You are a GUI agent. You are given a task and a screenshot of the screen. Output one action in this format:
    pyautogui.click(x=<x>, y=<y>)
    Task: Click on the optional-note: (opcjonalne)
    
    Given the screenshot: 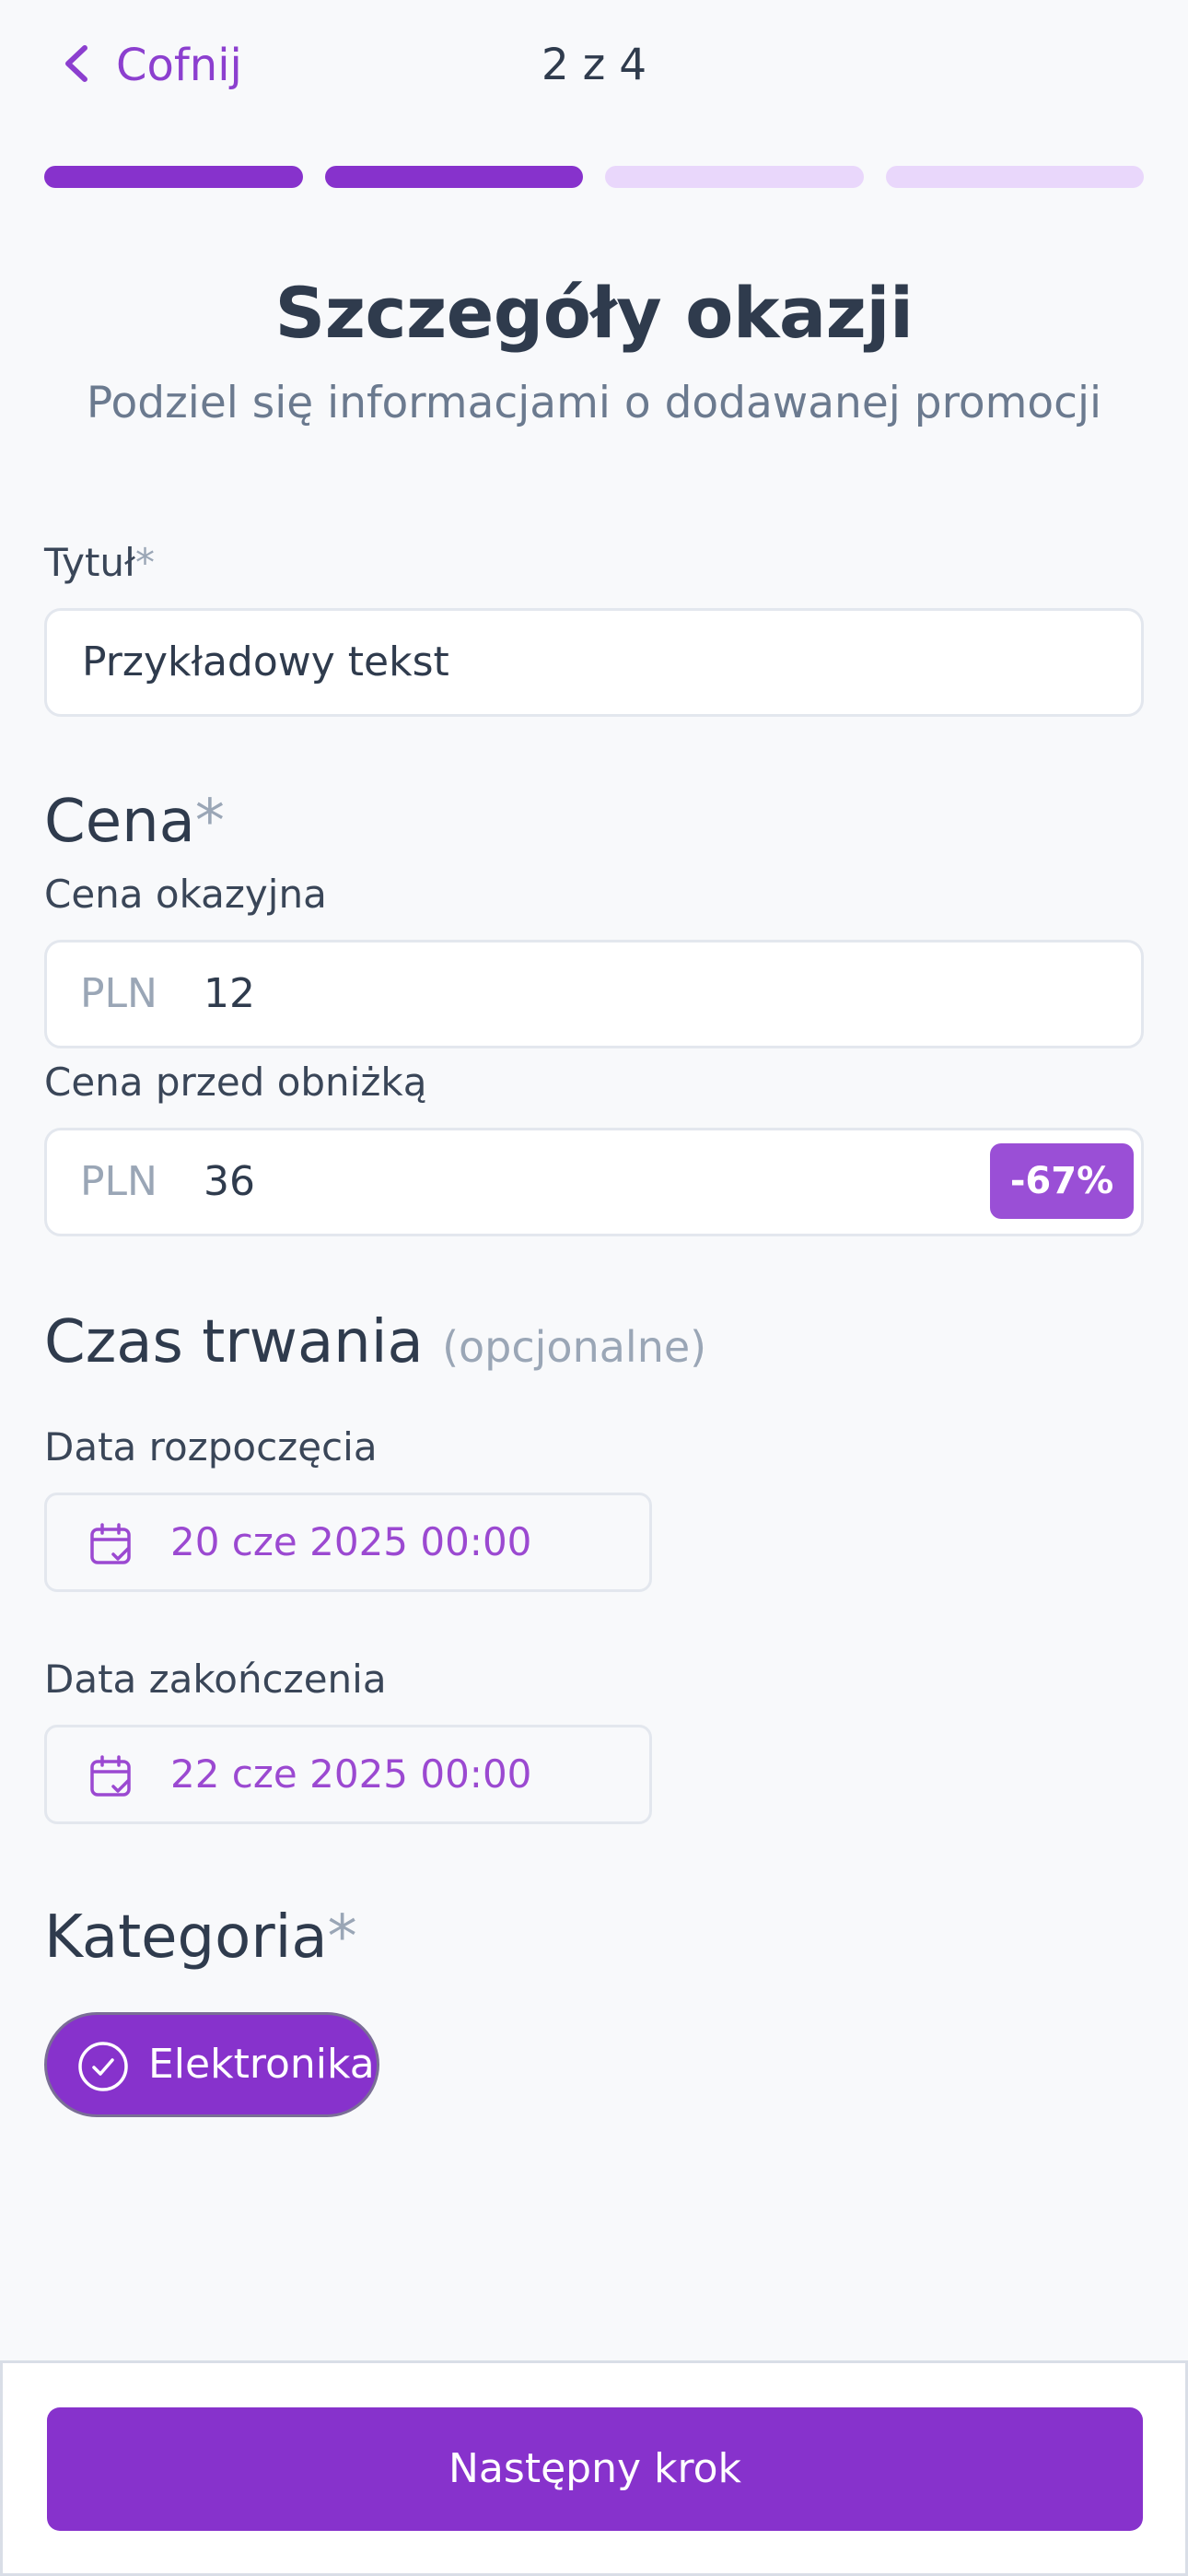 What is the action you would take?
    pyautogui.click(x=574, y=1347)
    